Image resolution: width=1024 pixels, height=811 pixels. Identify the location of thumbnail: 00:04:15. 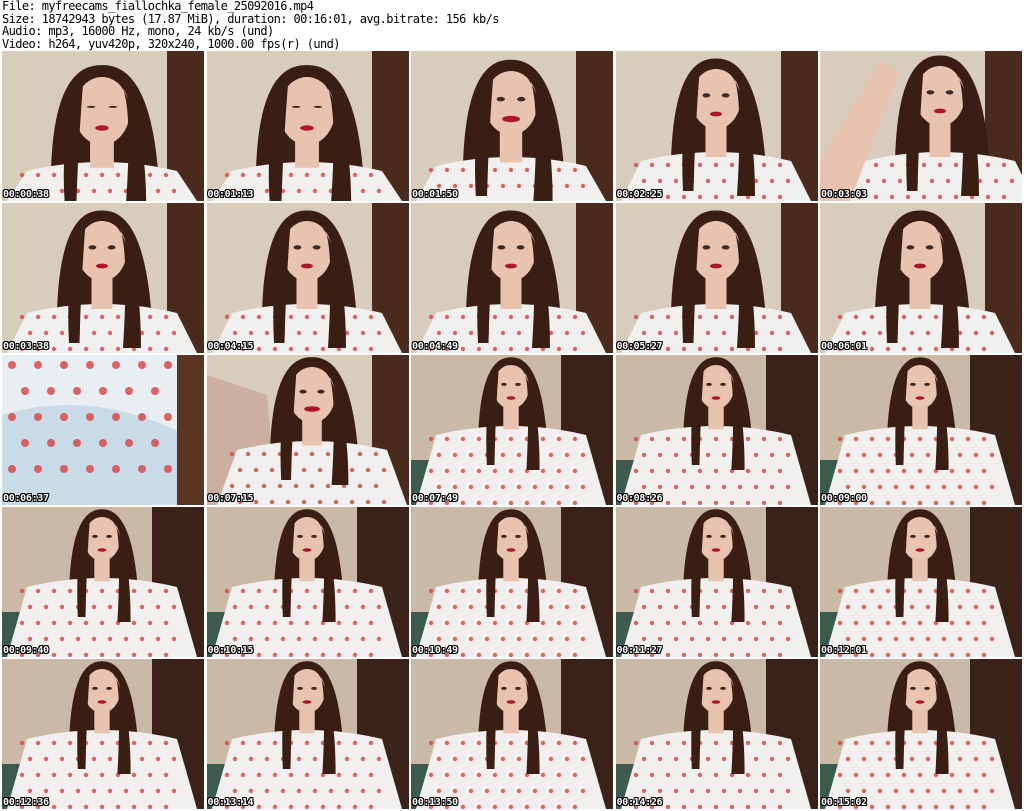
(307, 278).